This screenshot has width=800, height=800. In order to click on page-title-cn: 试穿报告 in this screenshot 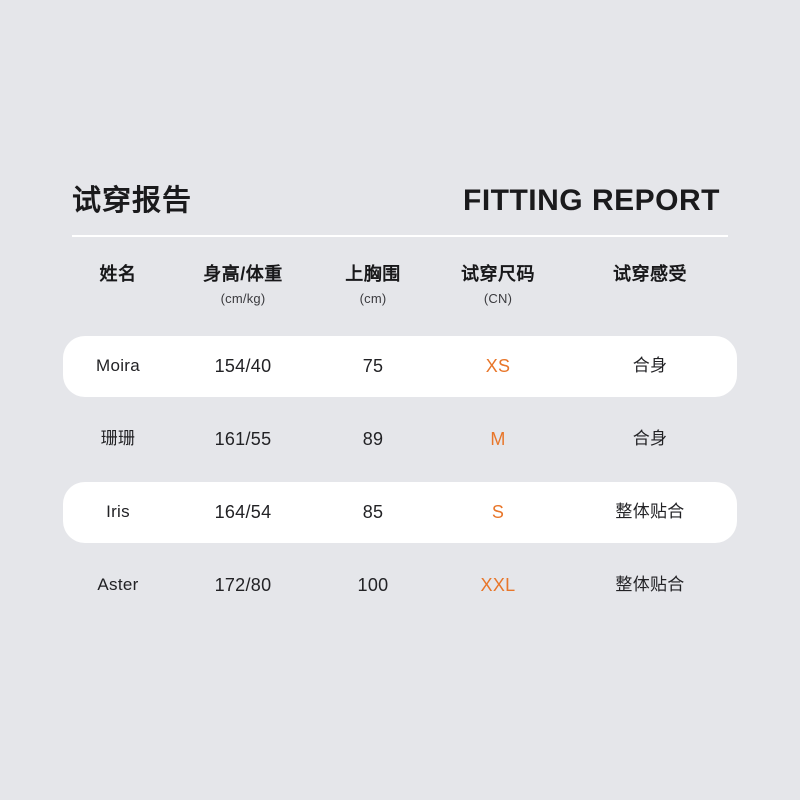, I will do `click(132, 200)`.